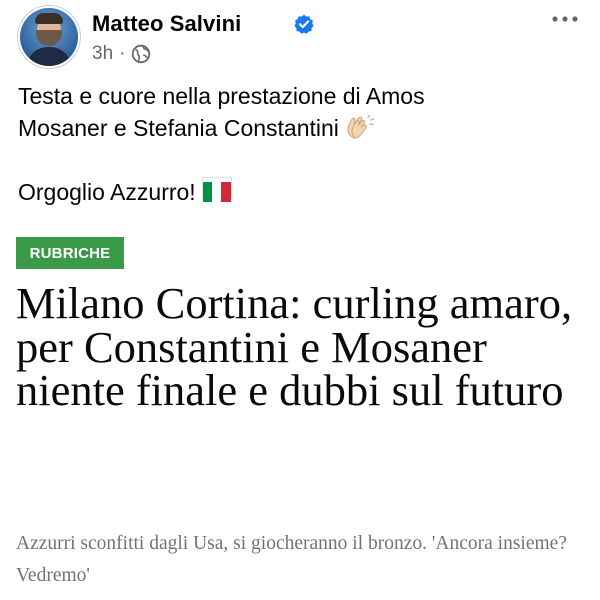 The width and height of the screenshot is (600, 600). I want to click on author-name: Matteo Salvini, so click(166, 24).